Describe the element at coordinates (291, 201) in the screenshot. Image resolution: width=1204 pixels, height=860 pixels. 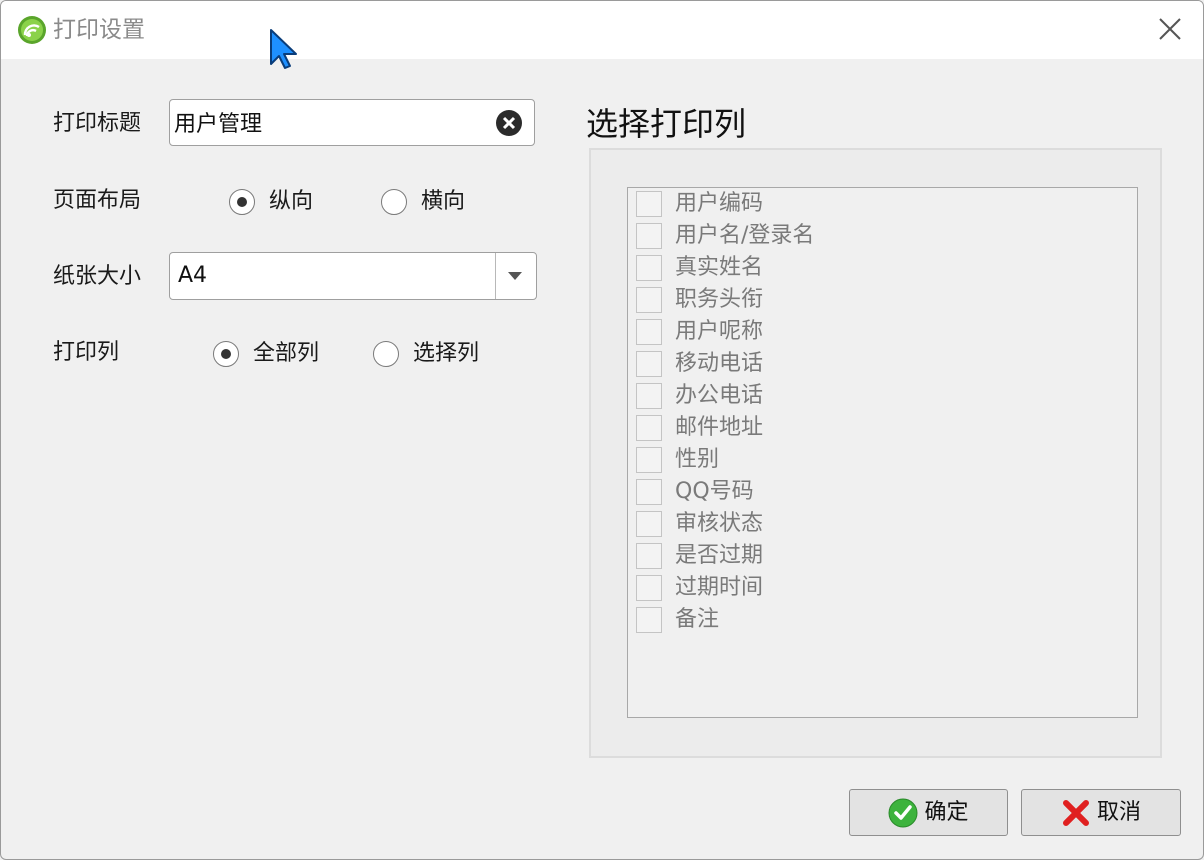
I see `radio-portrait-label: 纵向` at that location.